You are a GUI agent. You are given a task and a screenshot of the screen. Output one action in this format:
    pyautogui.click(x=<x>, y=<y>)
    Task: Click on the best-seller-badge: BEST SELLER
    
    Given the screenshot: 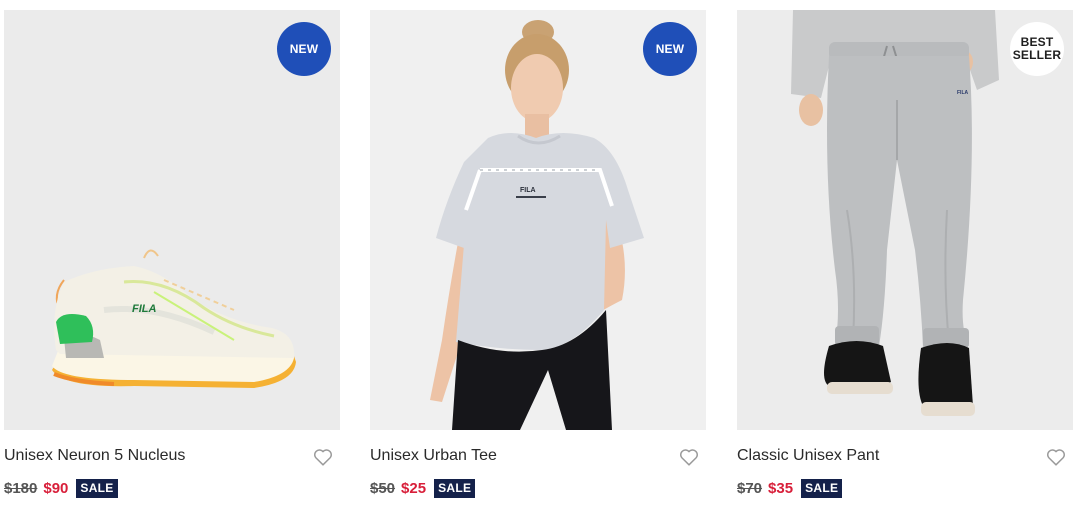 What is the action you would take?
    pyautogui.click(x=1037, y=49)
    